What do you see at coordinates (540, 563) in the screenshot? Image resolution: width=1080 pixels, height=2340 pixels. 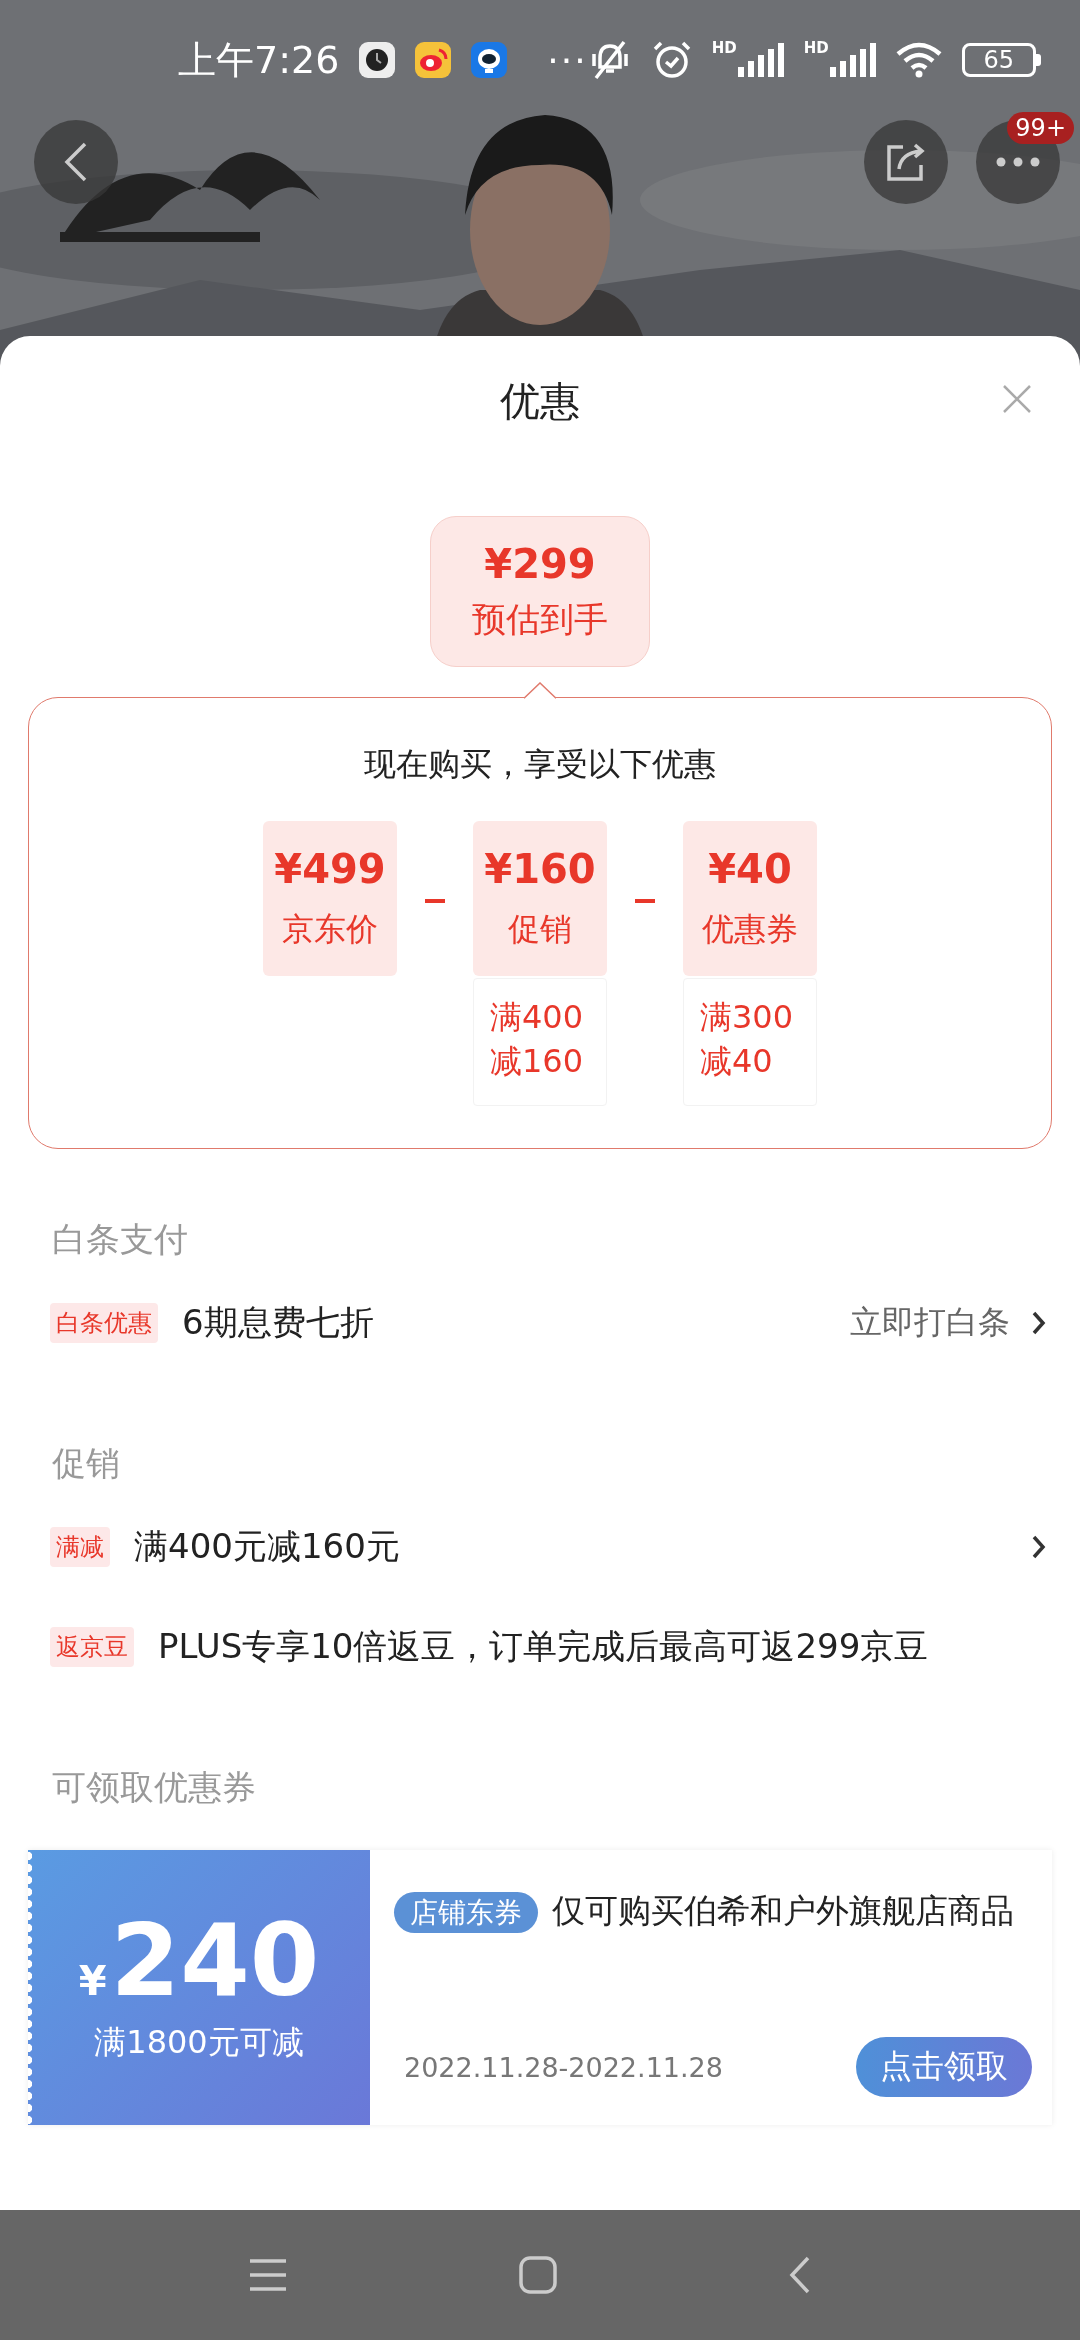 I see `estimate-price: ¥299` at bounding box center [540, 563].